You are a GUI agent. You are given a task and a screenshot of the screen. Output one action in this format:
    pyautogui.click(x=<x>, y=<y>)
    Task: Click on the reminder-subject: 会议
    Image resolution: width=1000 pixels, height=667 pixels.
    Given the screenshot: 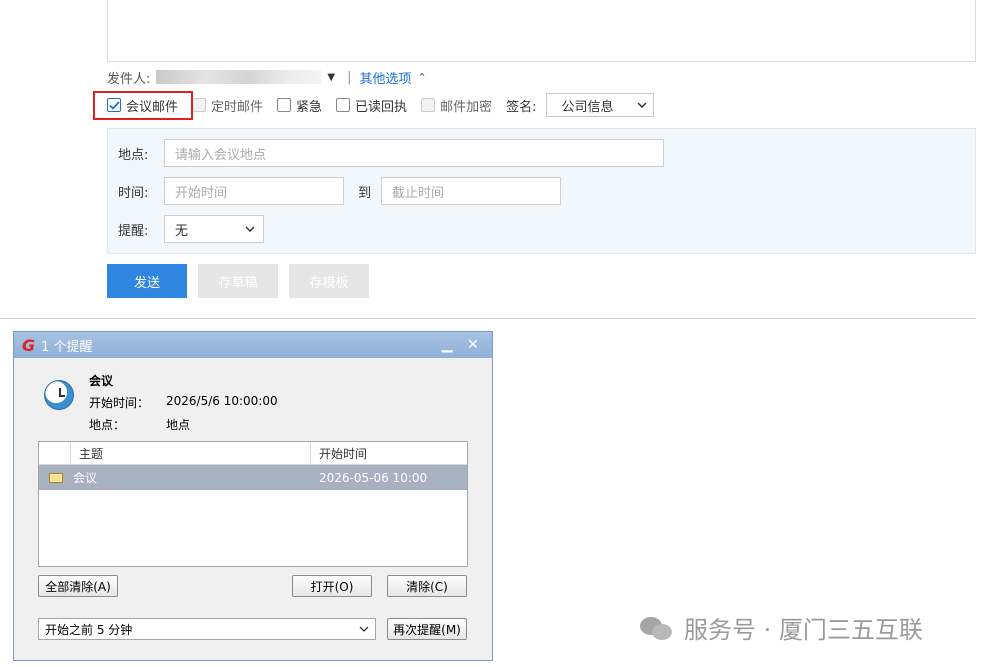 What is the action you would take?
    pyautogui.click(x=101, y=381)
    